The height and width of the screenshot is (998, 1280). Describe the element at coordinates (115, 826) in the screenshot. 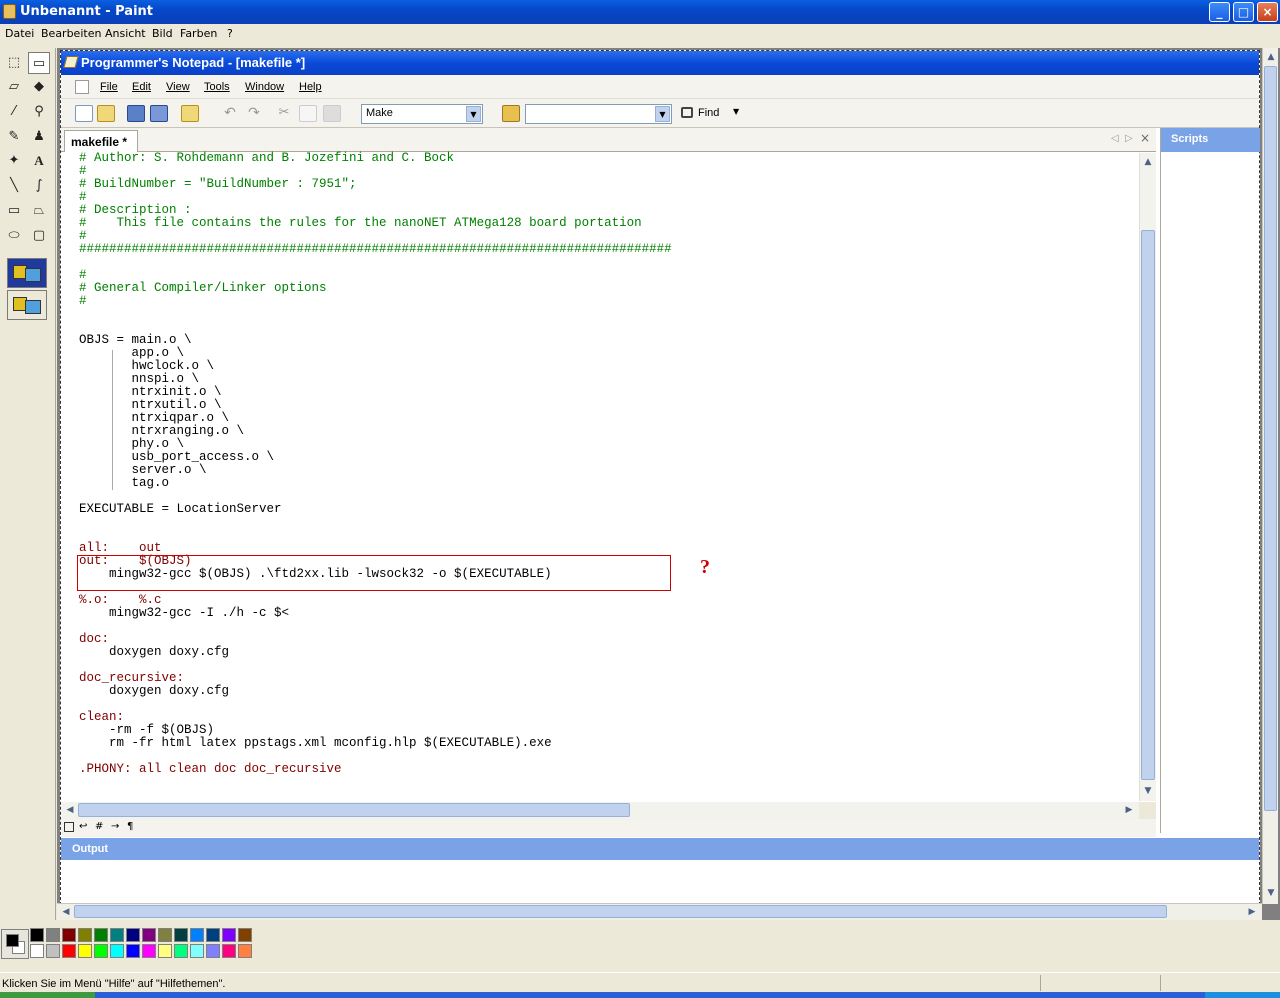

I see `whitespace-icon: →` at that location.